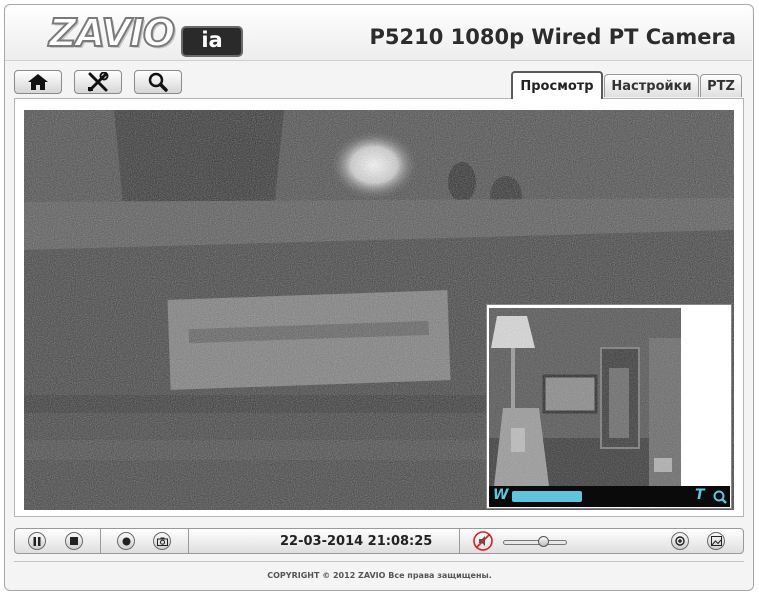  I want to click on pause-button, so click(37, 541).